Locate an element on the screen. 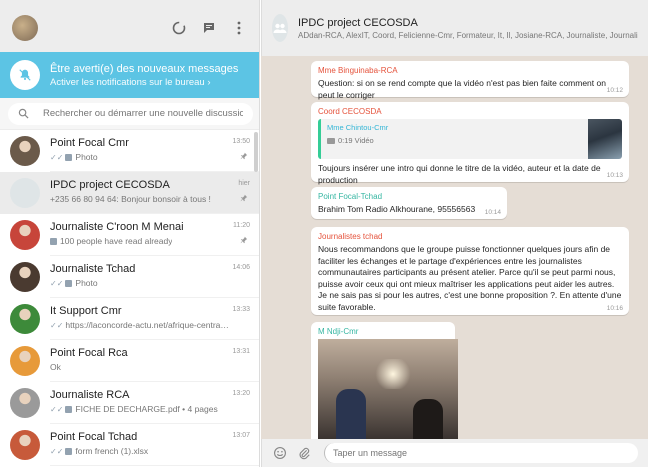  message-sender: M Ndji-Cmr is located at coordinates (338, 331).